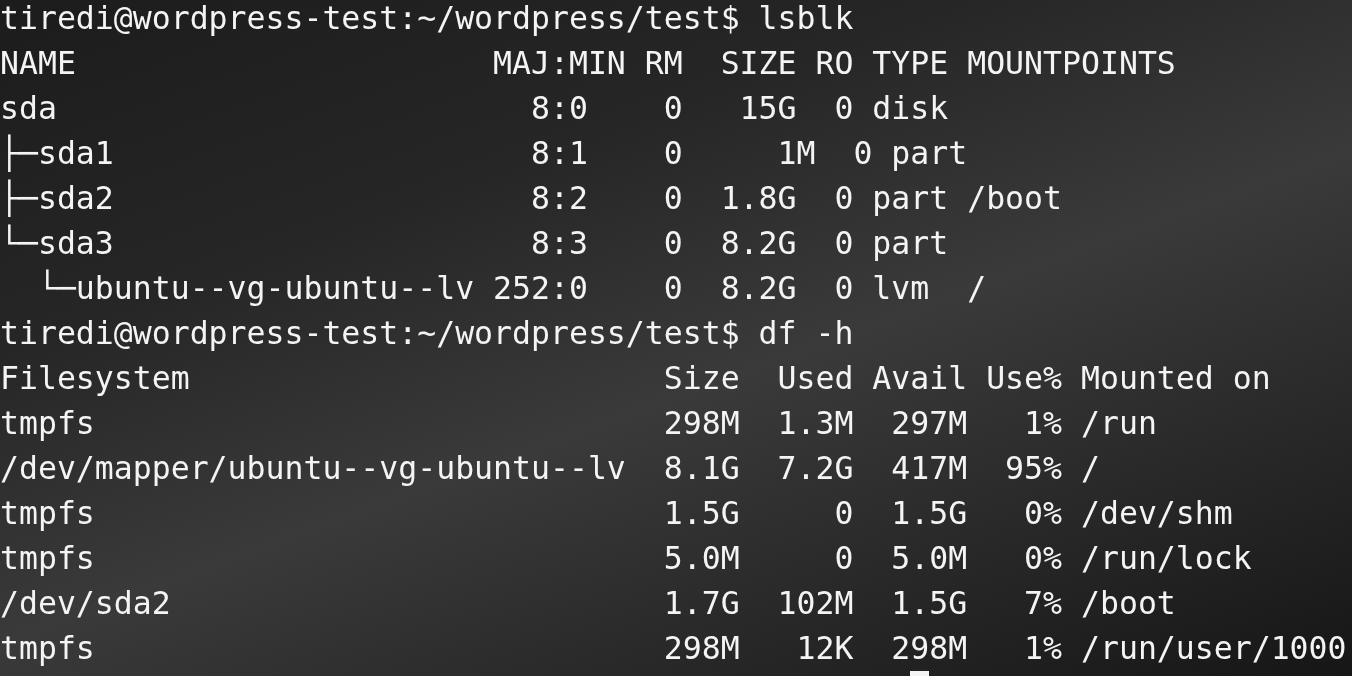 The image size is (1352, 676). I want to click on output-line: Filesystem Size Used Avail Use% Mounted on, so click(635, 378).